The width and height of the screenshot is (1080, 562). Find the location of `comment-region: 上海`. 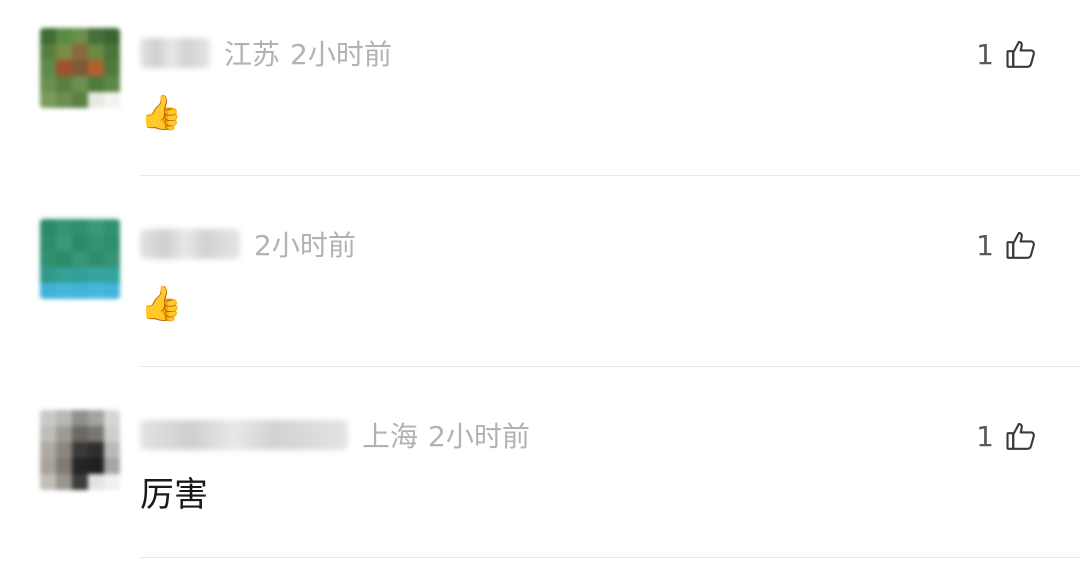

comment-region: 上海 is located at coordinates (390, 436).